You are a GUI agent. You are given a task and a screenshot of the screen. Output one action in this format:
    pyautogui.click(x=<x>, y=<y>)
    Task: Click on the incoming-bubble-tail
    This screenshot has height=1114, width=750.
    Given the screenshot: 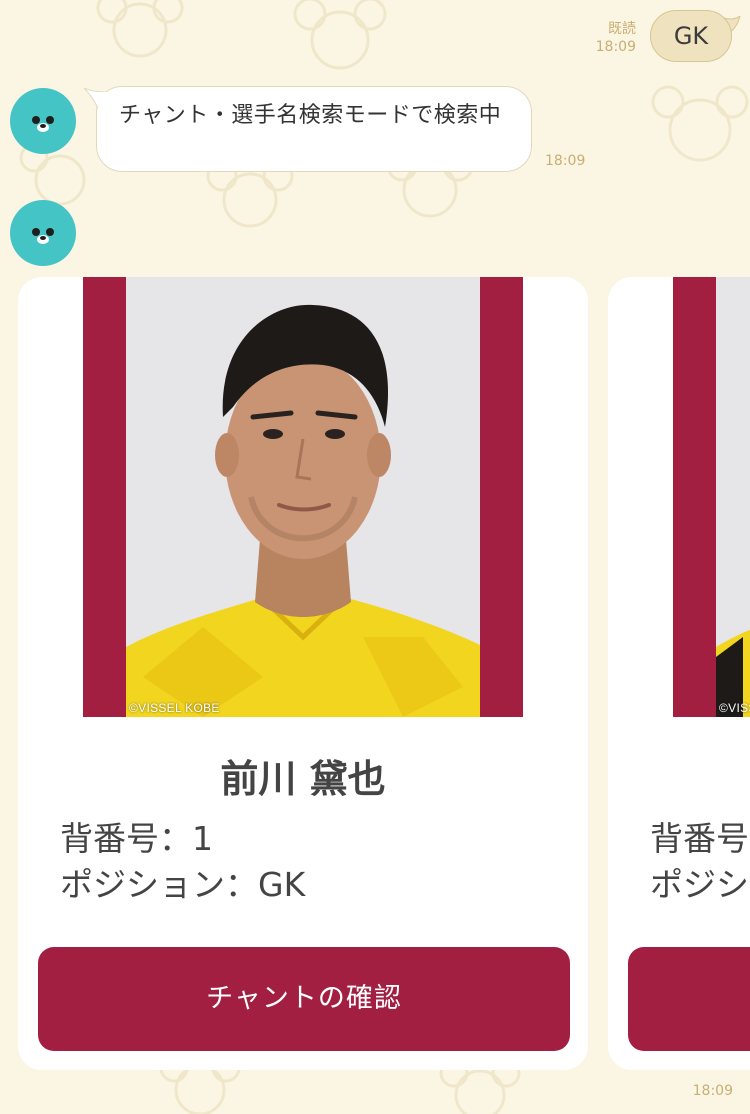 What is the action you would take?
    pyautogui.click(x=96, y=99)
    